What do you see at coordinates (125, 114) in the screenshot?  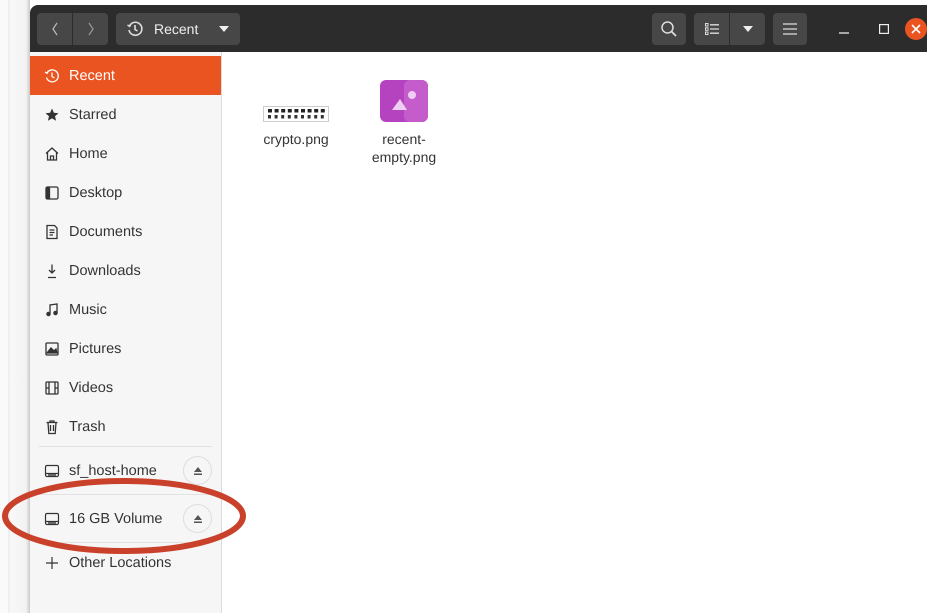 I see `sidebar-item: Starred` at bounding box center [125, 114].